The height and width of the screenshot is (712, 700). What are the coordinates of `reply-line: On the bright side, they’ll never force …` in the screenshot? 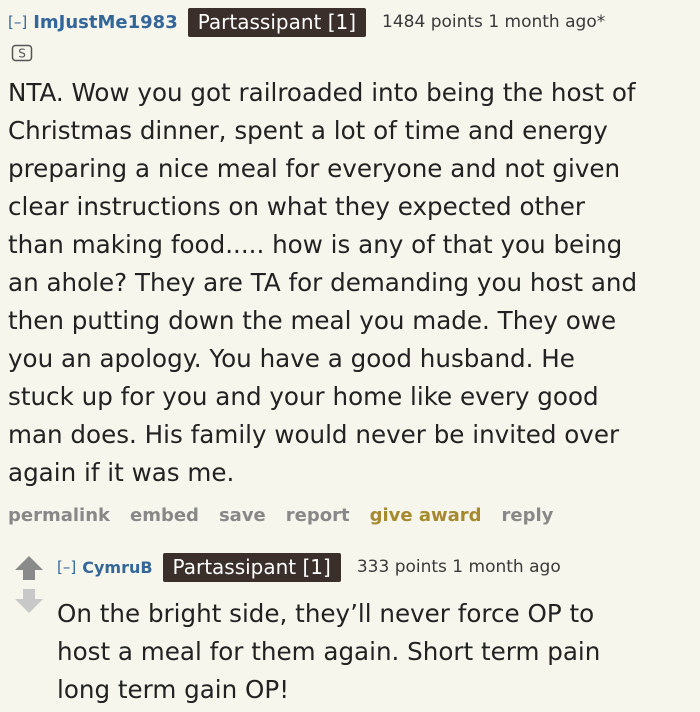 It's located at (326, 613).